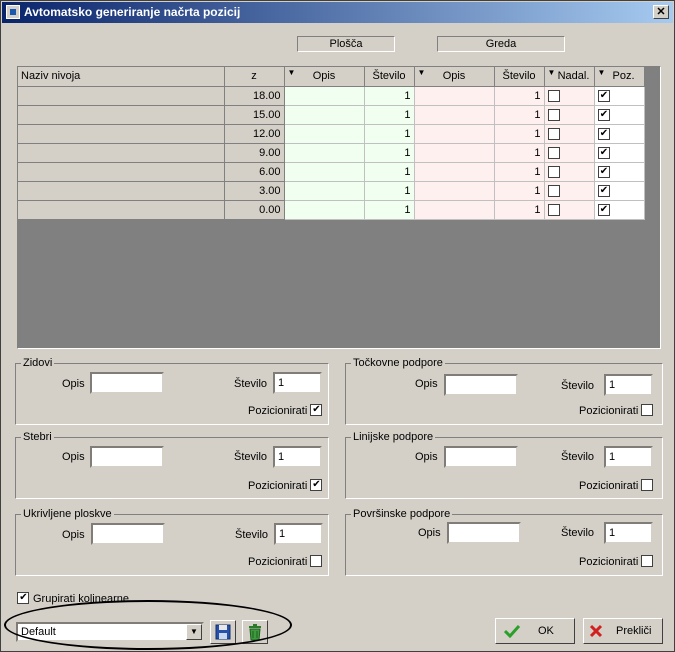  What do you see at coordinates (254, 191) in the screenshot?
I see `z-cell: 3.00` at bounding box center [254, 191].